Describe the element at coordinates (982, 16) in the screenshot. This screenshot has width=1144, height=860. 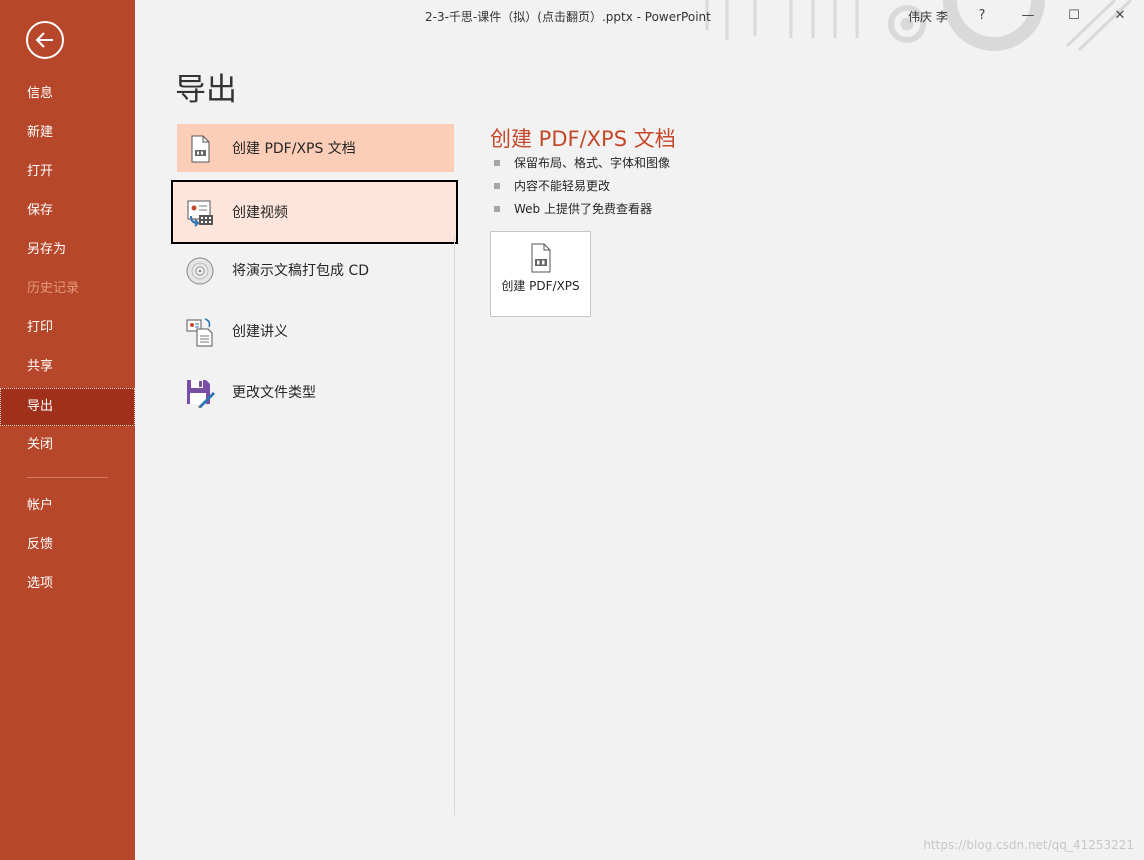
I see `help-button: ?` at that location.